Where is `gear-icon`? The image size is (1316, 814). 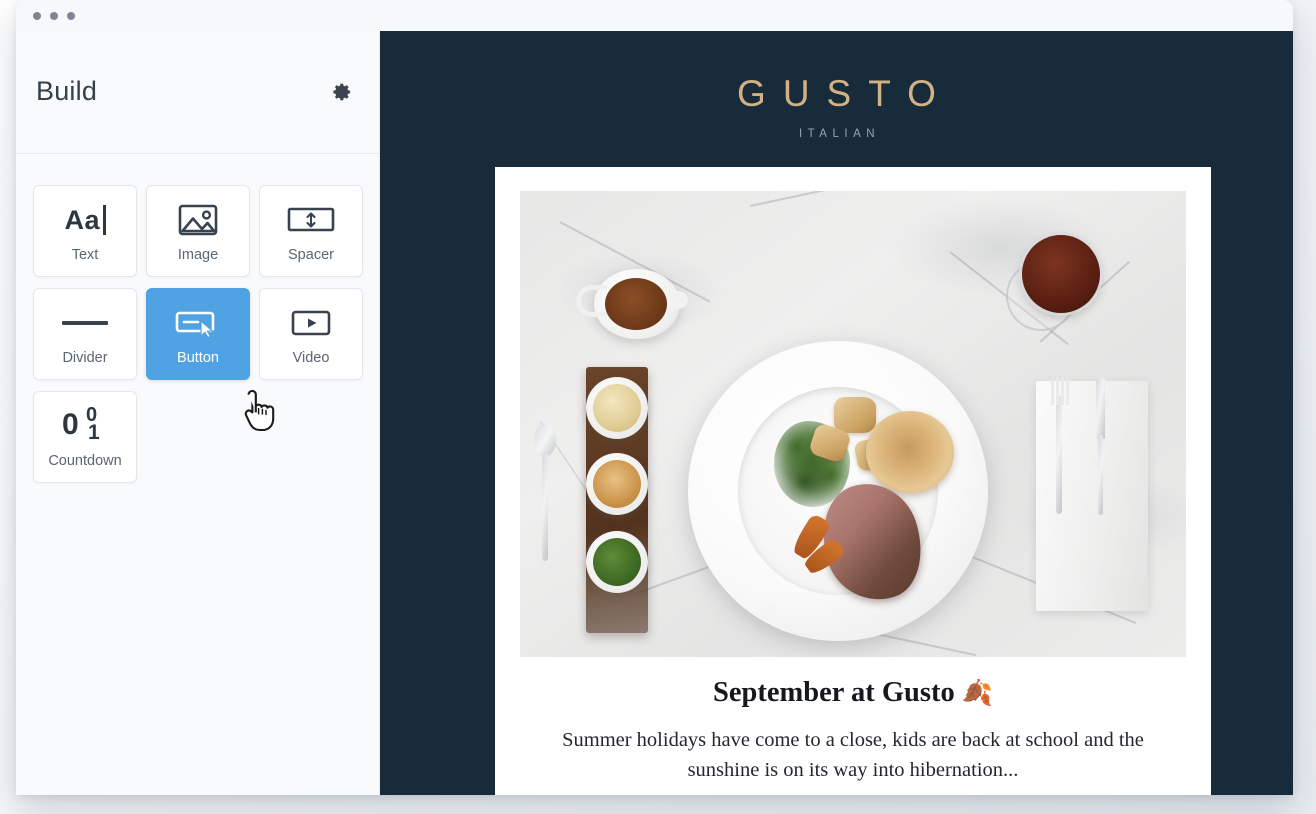
gear-icon is located at coordinates (342, 92).